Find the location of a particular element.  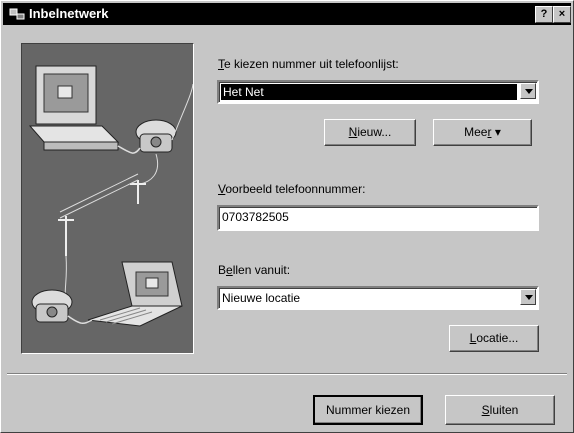

phone-network-icon is located at coordinates (17, 14).